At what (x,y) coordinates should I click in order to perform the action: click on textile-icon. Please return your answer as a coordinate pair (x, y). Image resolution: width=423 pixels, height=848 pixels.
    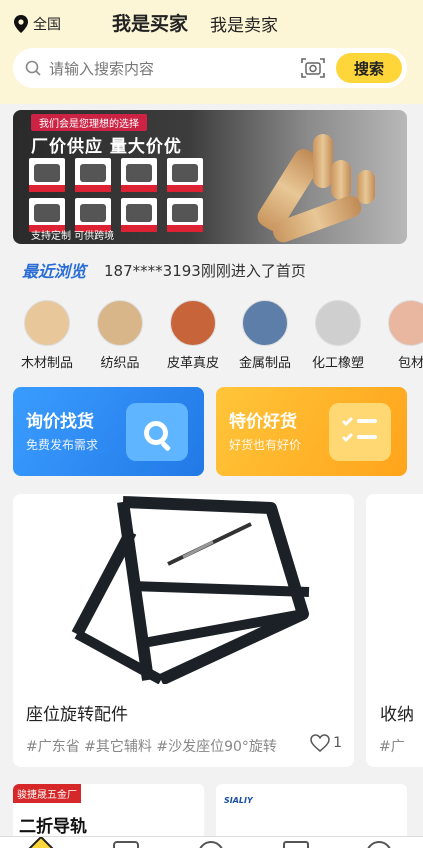
    Looking at the image, I should click on (120, 323).